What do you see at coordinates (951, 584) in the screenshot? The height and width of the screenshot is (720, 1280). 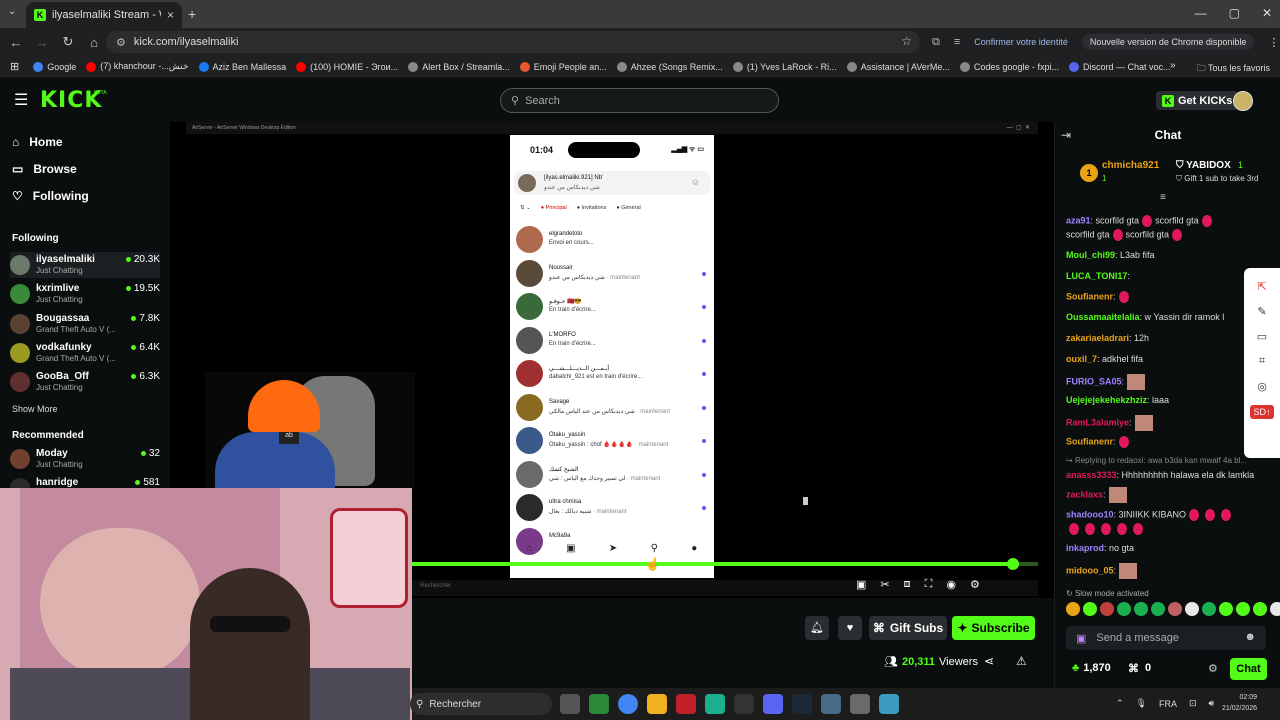 I see `volume-icon: ◉` at bounding box center [951, 584].